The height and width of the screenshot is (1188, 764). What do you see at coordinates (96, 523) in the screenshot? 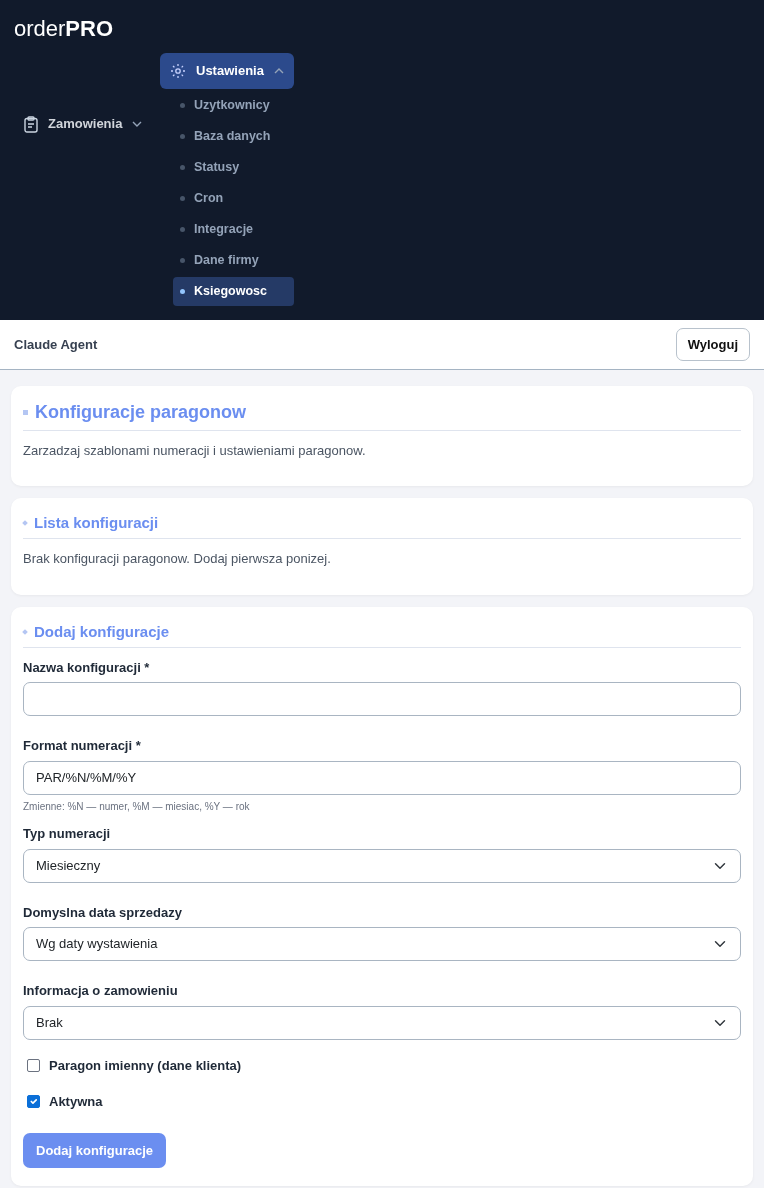
I see `card-title: Lista konfiguracji` at bounding box center [96, 523].